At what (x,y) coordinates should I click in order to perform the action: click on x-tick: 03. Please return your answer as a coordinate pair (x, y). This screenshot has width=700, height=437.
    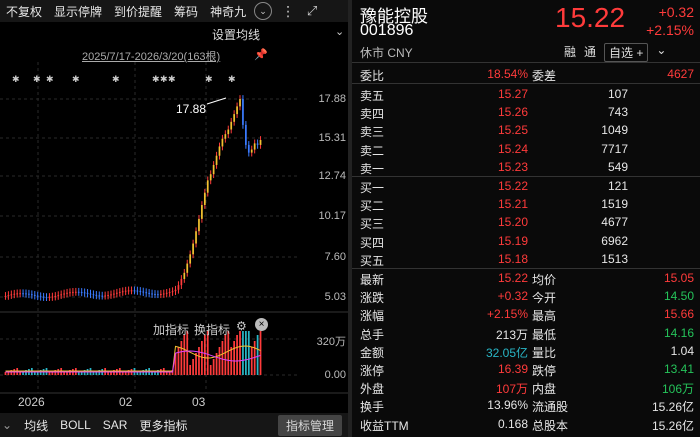
    Looking at the image, I should click on (199, 402).